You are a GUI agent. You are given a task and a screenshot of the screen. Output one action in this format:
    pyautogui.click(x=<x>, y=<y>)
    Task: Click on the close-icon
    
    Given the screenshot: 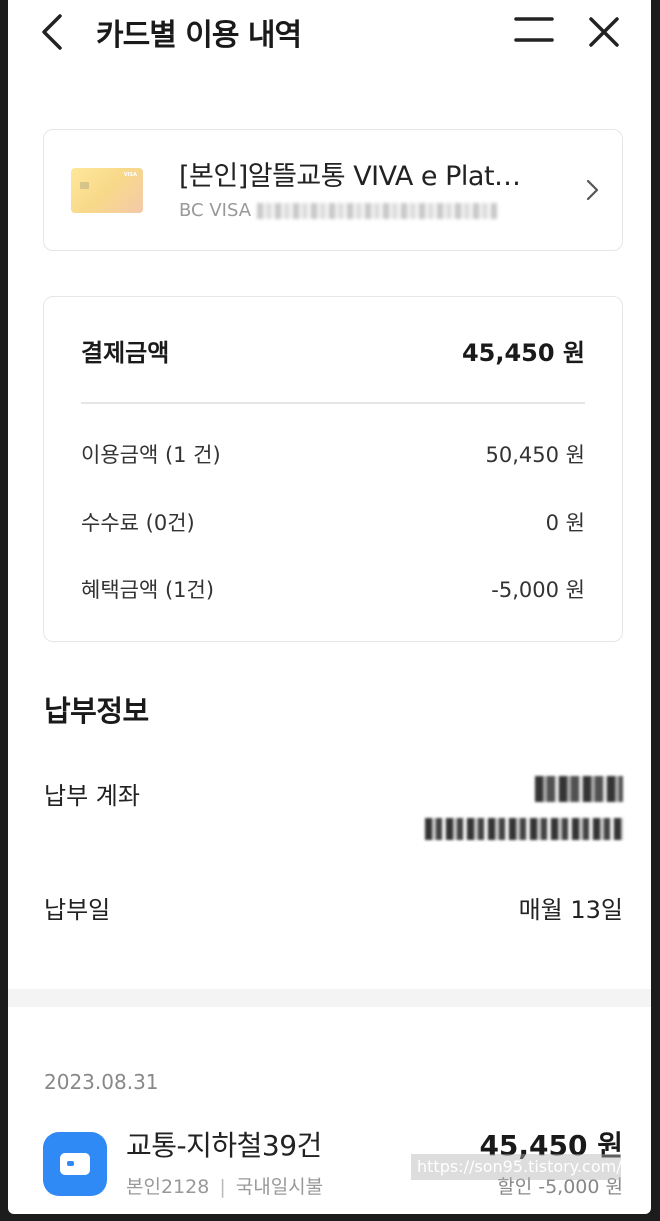 What is the action you would take?
    pyautogui.click(x=604, y=32)
    